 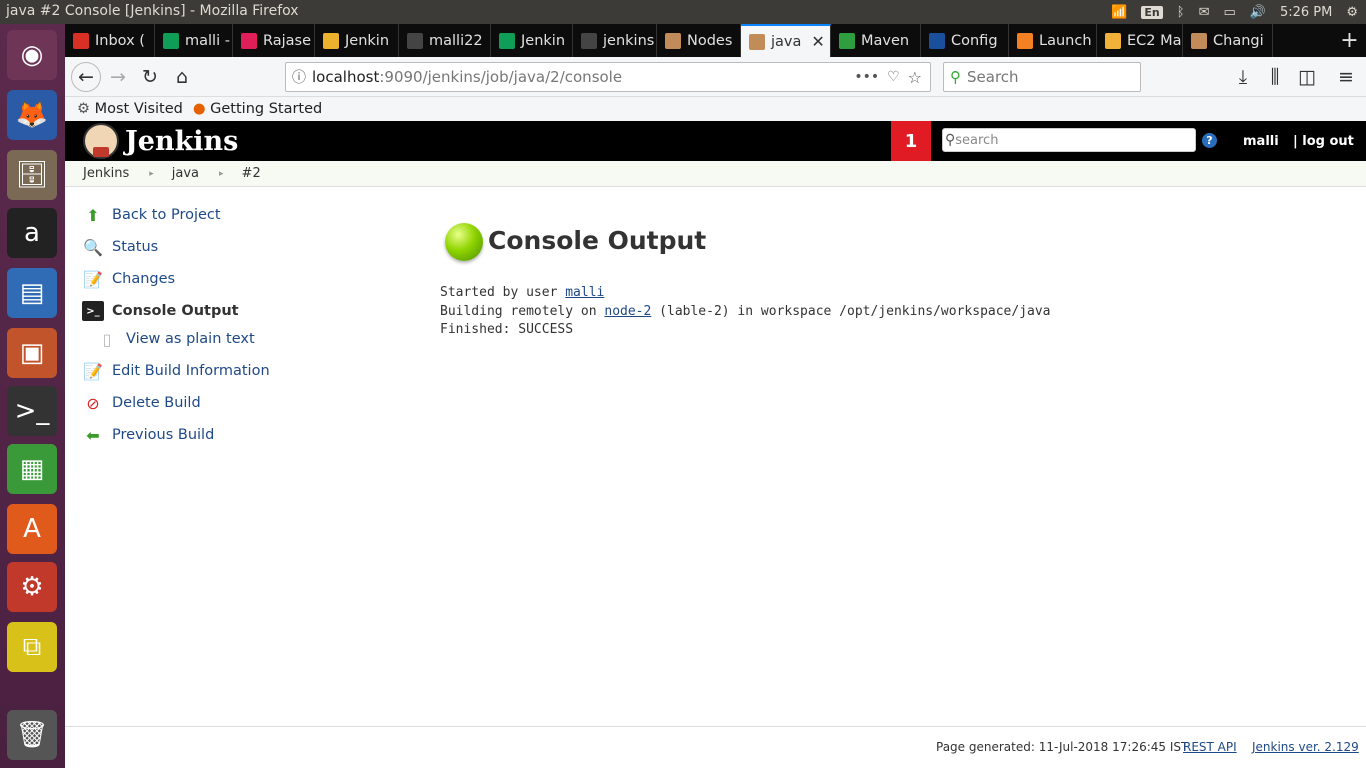 What do you see at coordinates (175, 311) in the screenshot?
I see `sidebar-item-label: Console Output` at bounding box center [175, 311].